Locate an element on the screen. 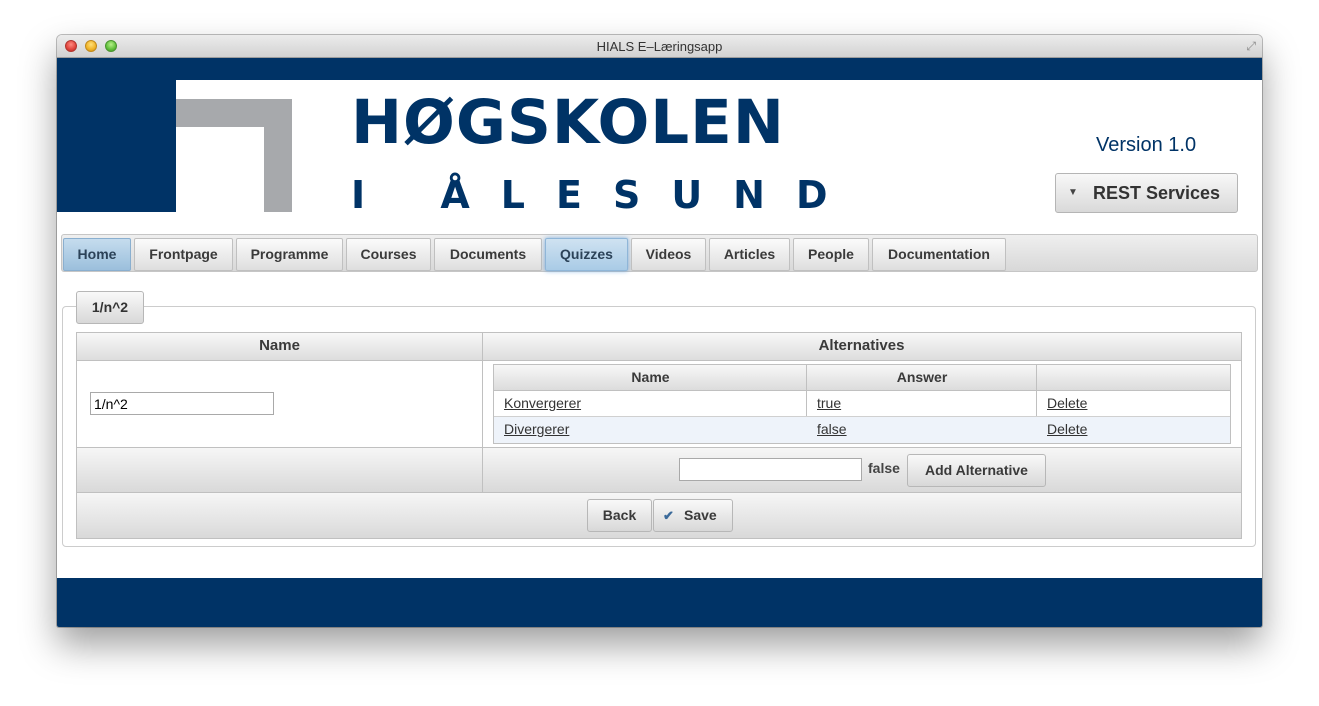  add-alternative-row: false Add Alternative is located at coordinates (659, 470).